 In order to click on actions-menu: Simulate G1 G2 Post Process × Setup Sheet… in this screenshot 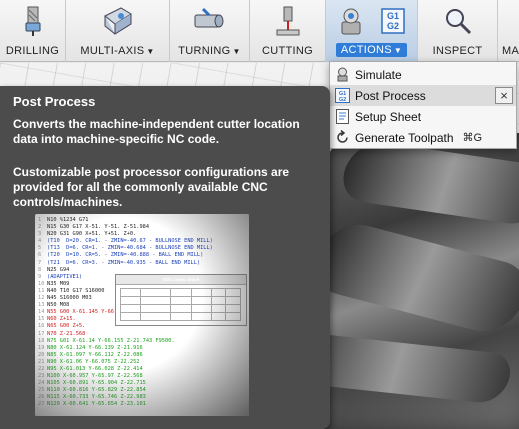, I will do `click(423, 105)`.